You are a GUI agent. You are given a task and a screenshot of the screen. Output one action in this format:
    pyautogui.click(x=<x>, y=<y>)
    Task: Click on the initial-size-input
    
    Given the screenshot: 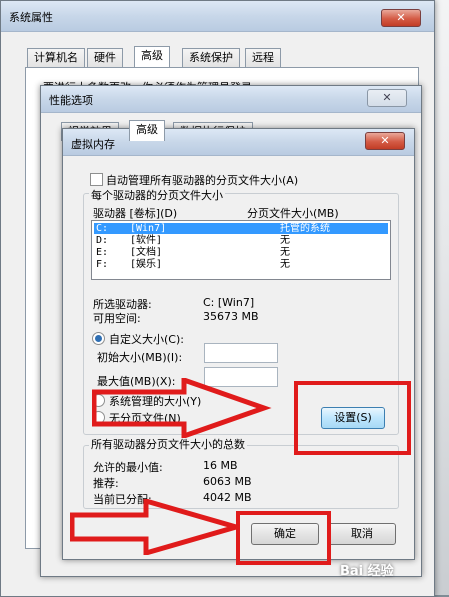 What is the action you would take?
    pyautogui.click(x=241, y=353)
    